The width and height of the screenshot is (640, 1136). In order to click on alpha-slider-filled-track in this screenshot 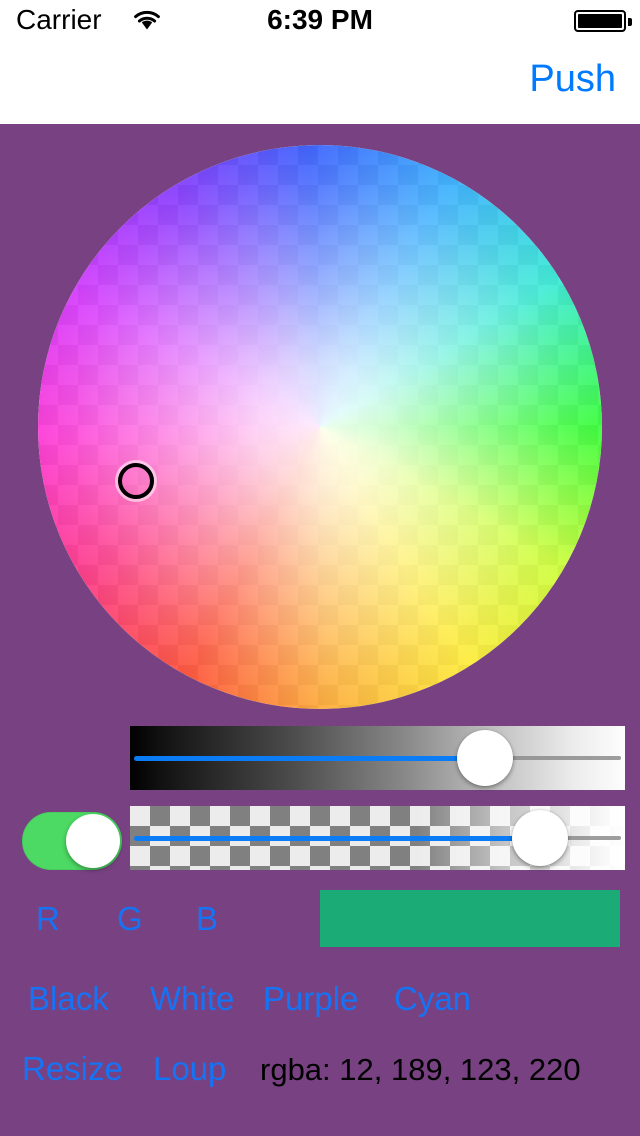, I will do `click(337, 838)`.